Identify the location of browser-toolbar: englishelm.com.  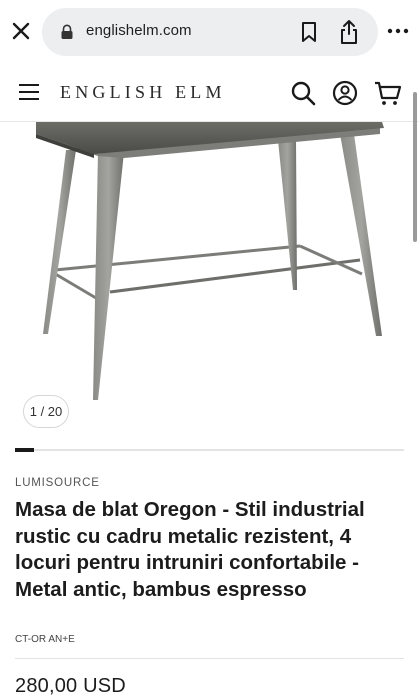
(209, 32).